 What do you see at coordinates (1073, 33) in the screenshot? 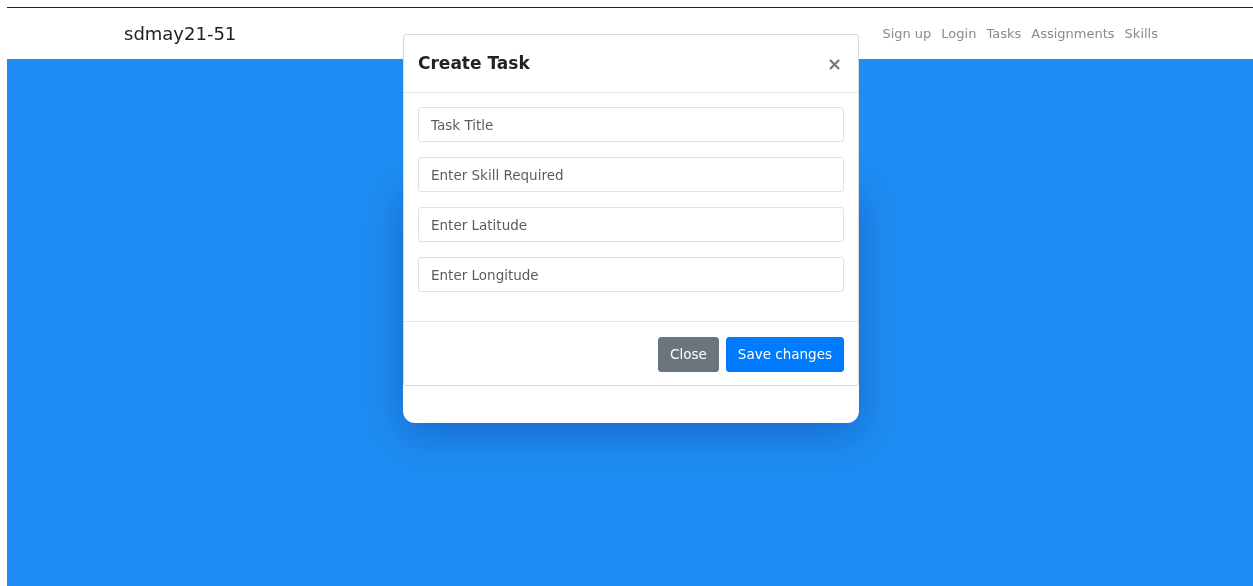
I see `nav-link: Assignments` at bounding box center [1073, 33].